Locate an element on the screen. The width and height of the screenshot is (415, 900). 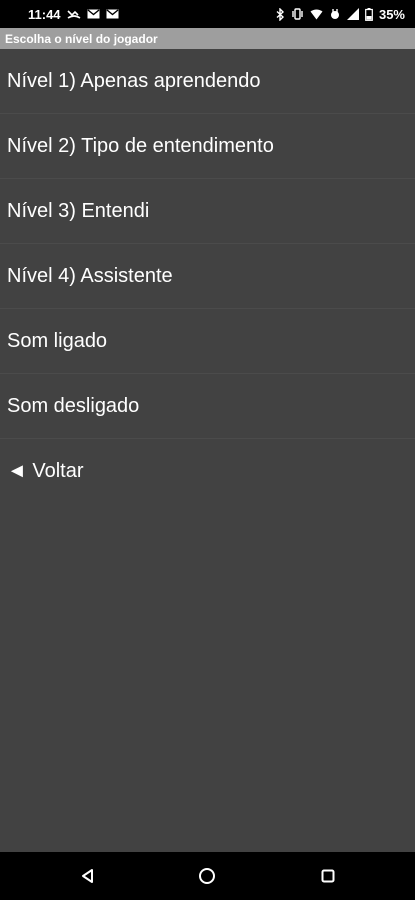
menu-item-level-1: Nível 1) Apenas aprendendo is located at coordinates (207, 81).